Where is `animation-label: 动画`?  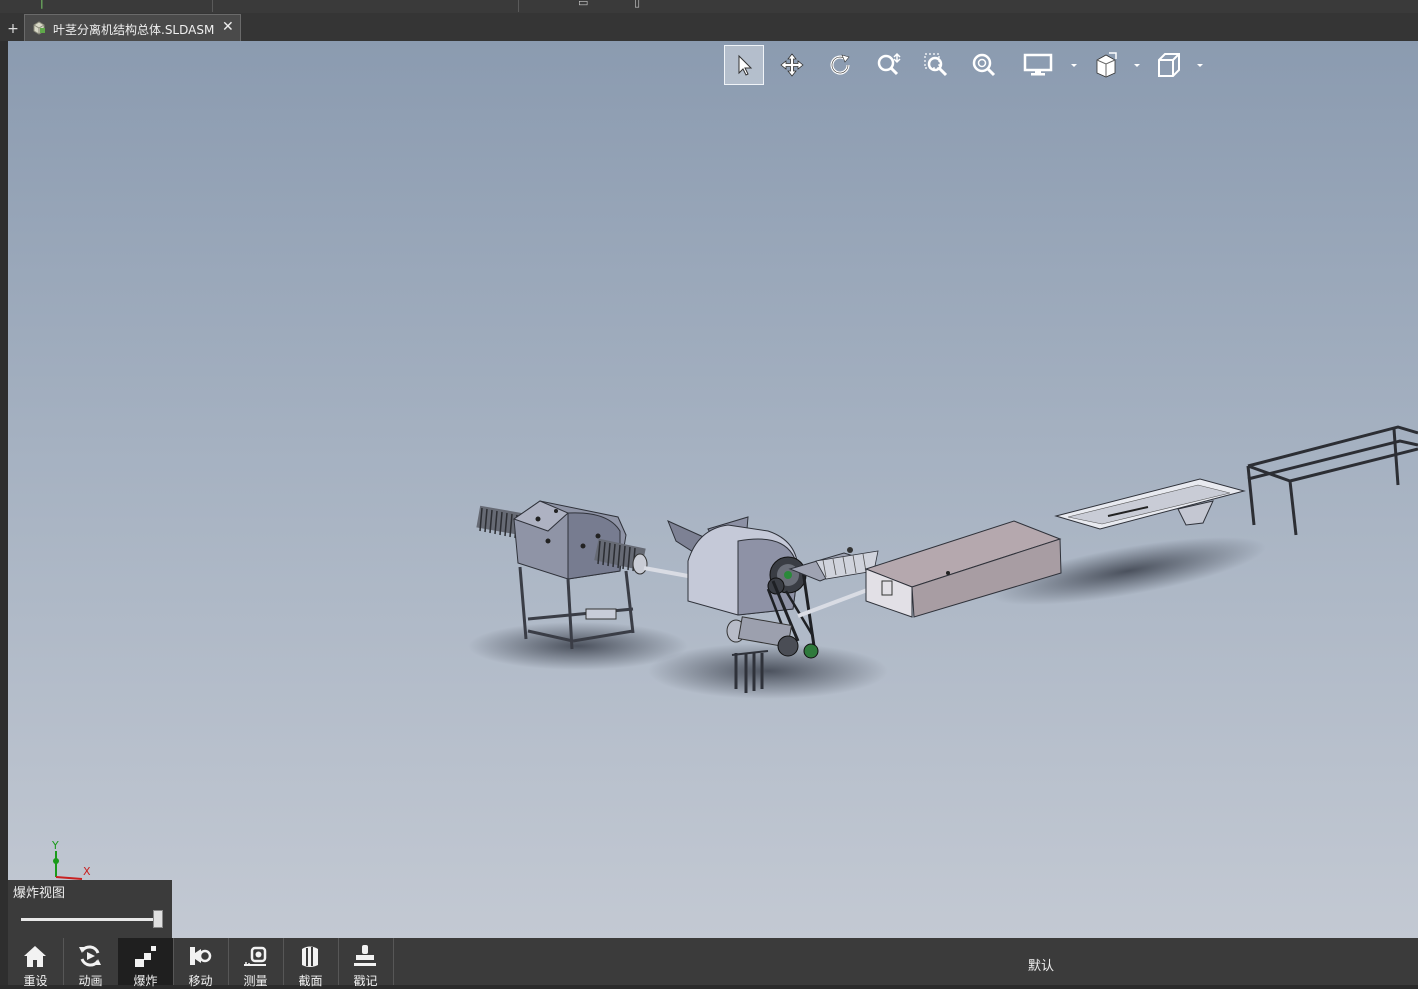 animation-label: 动画 is located at coordinates (90, 981).